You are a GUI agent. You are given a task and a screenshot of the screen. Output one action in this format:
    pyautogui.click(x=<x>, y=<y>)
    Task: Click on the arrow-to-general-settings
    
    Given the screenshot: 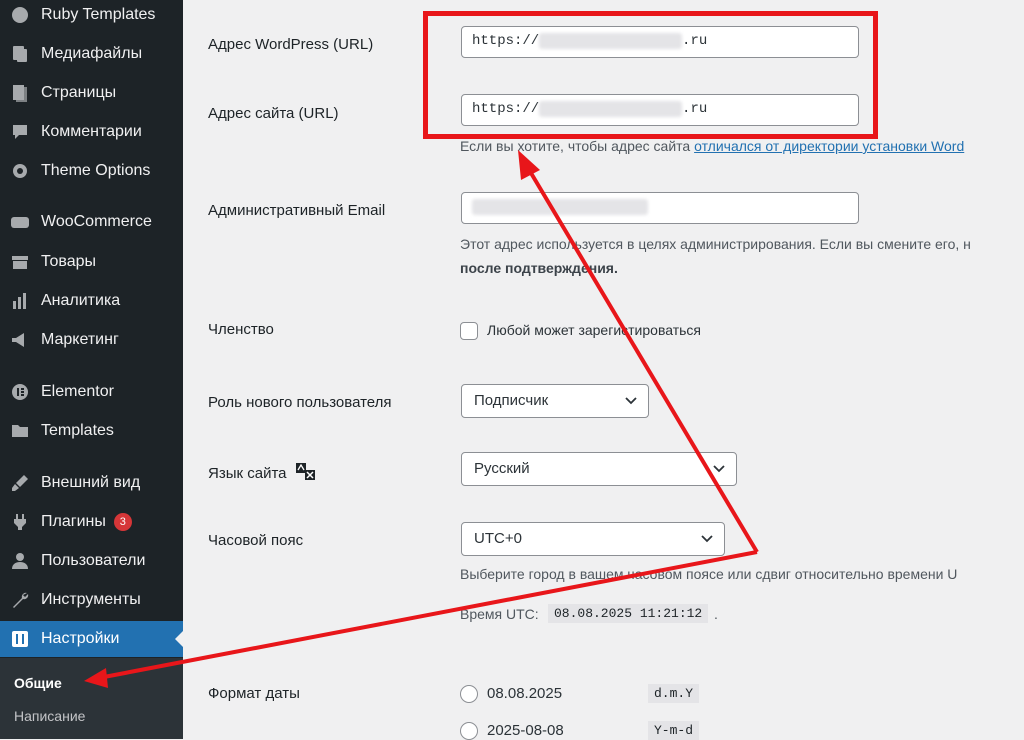 What is the action you would take?
    pyautogui.click(x=430, y=614)
    